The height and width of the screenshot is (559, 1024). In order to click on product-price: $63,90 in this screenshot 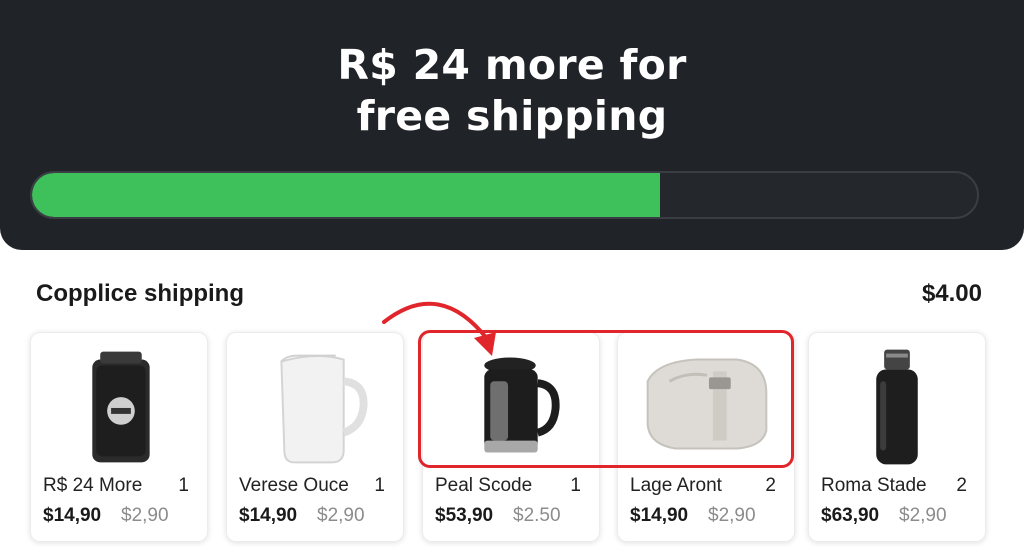, I will do `click(850, 515)`.